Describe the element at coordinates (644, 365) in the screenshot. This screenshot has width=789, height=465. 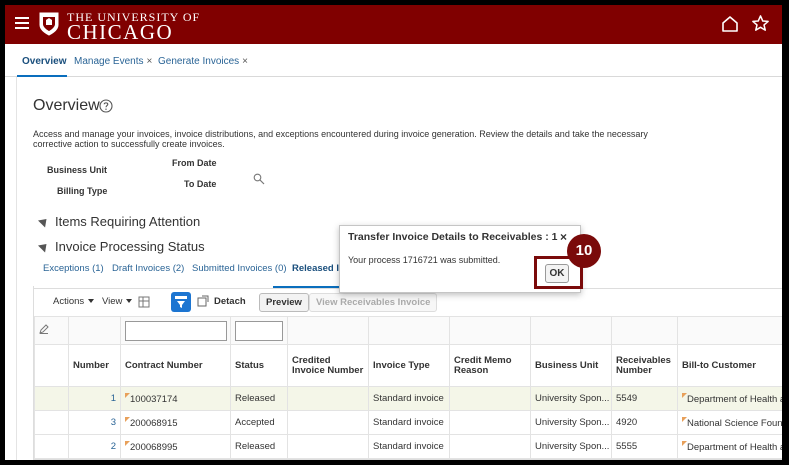
I see `column-header-receivables-number: Receivables Number` at that location.